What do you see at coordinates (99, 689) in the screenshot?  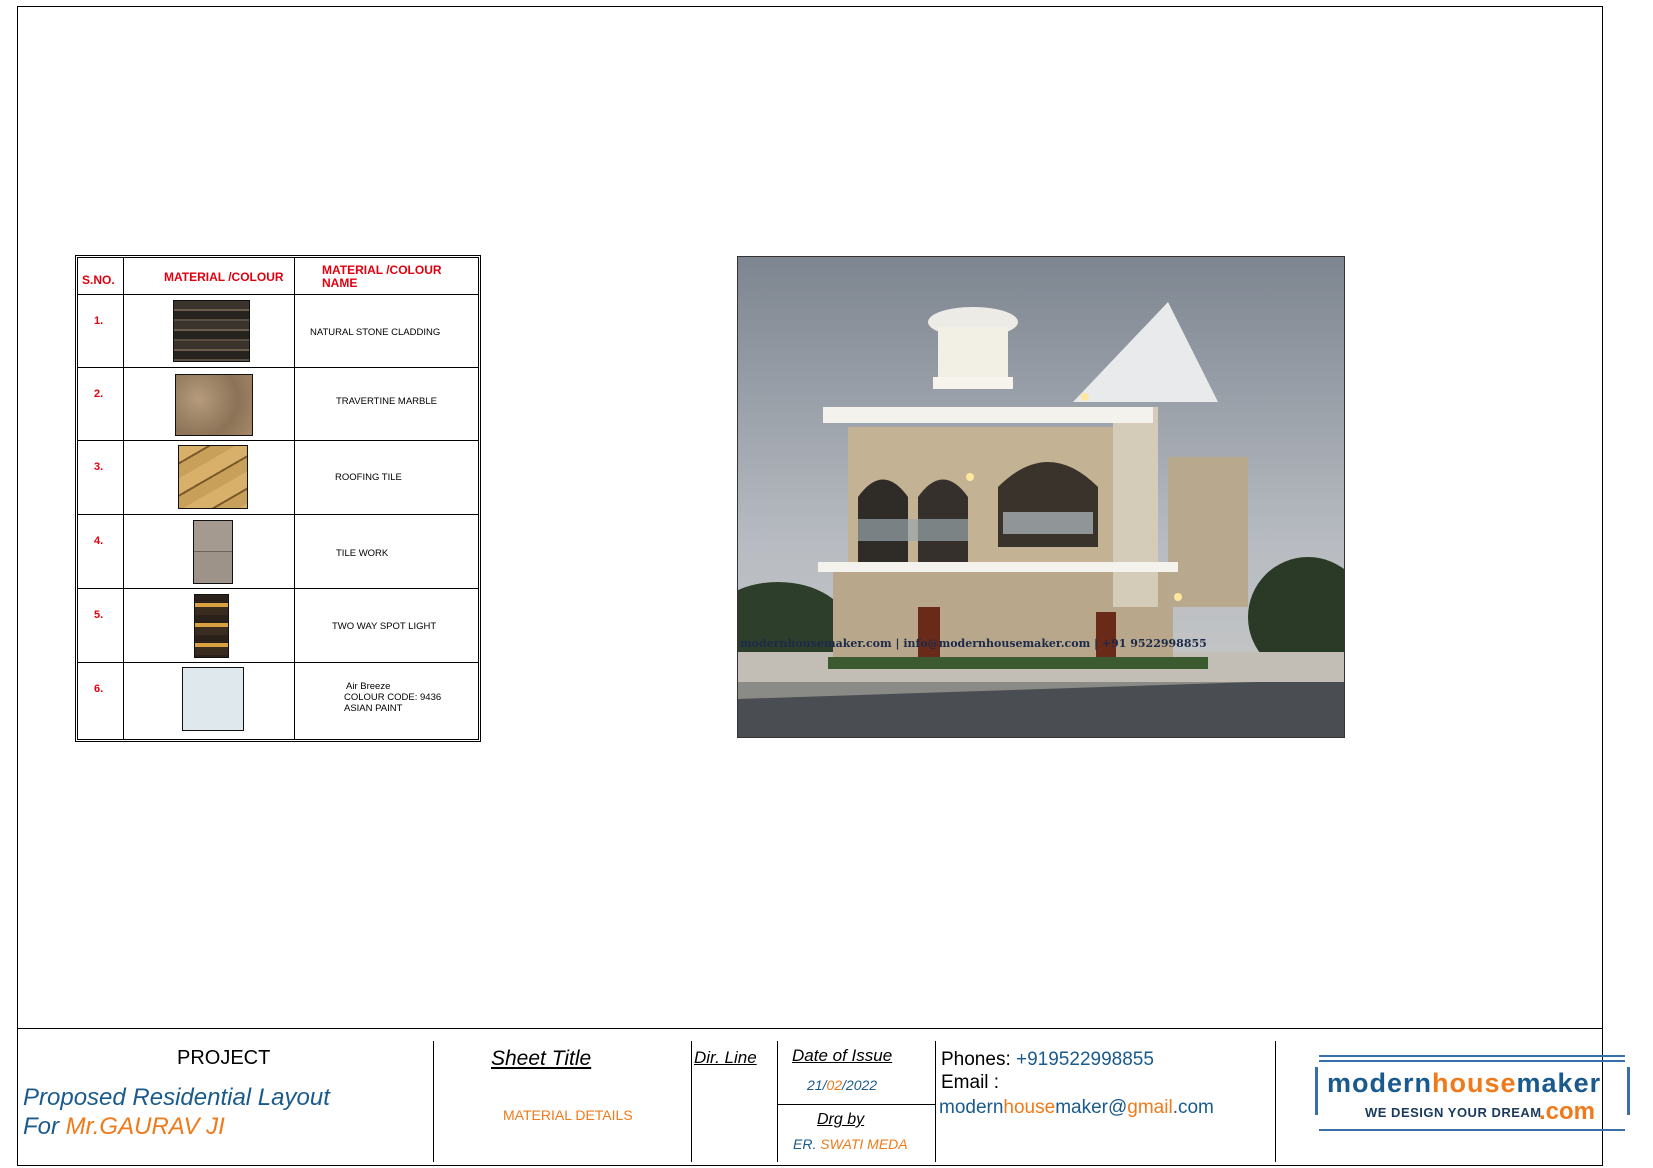 I see `row-sno: 6.` at bounding box center [99, 689].